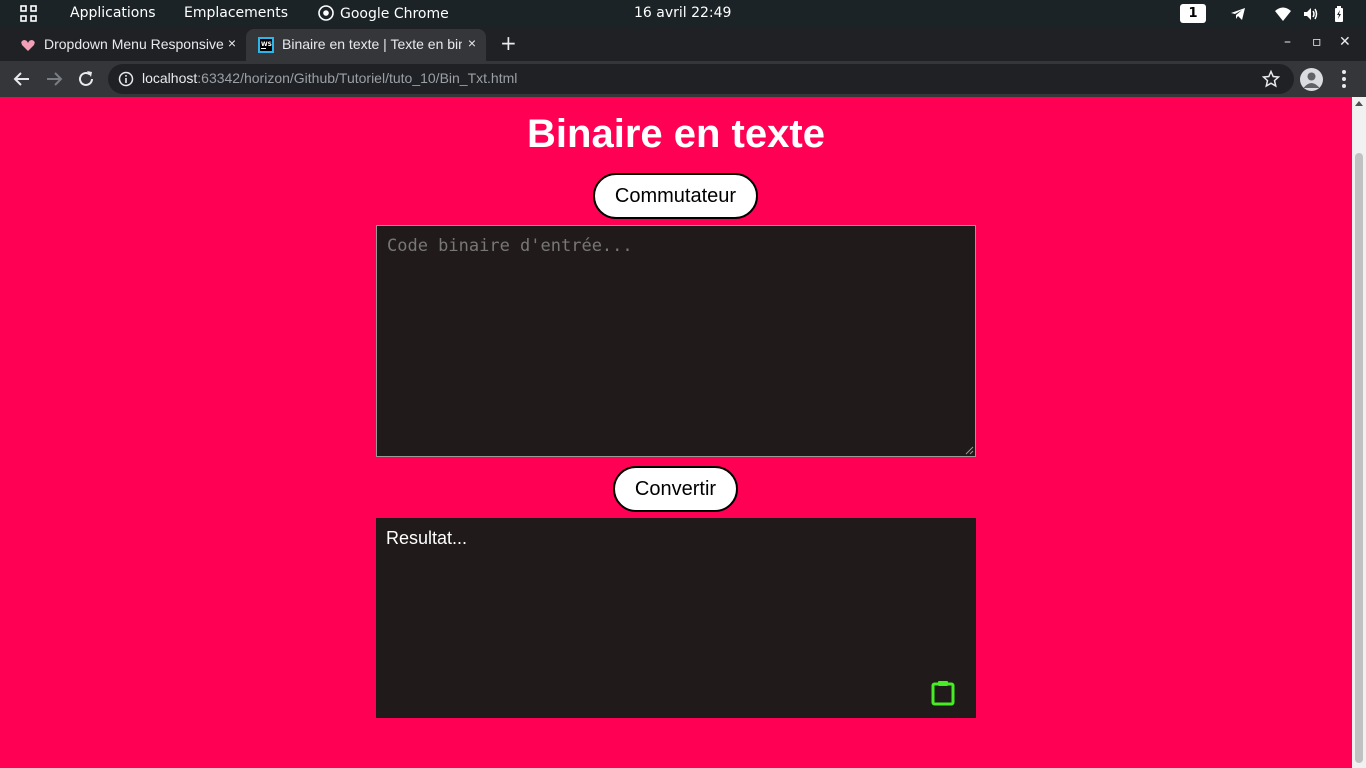  I want to click on applications-menu: Applications, so click(113, 13).